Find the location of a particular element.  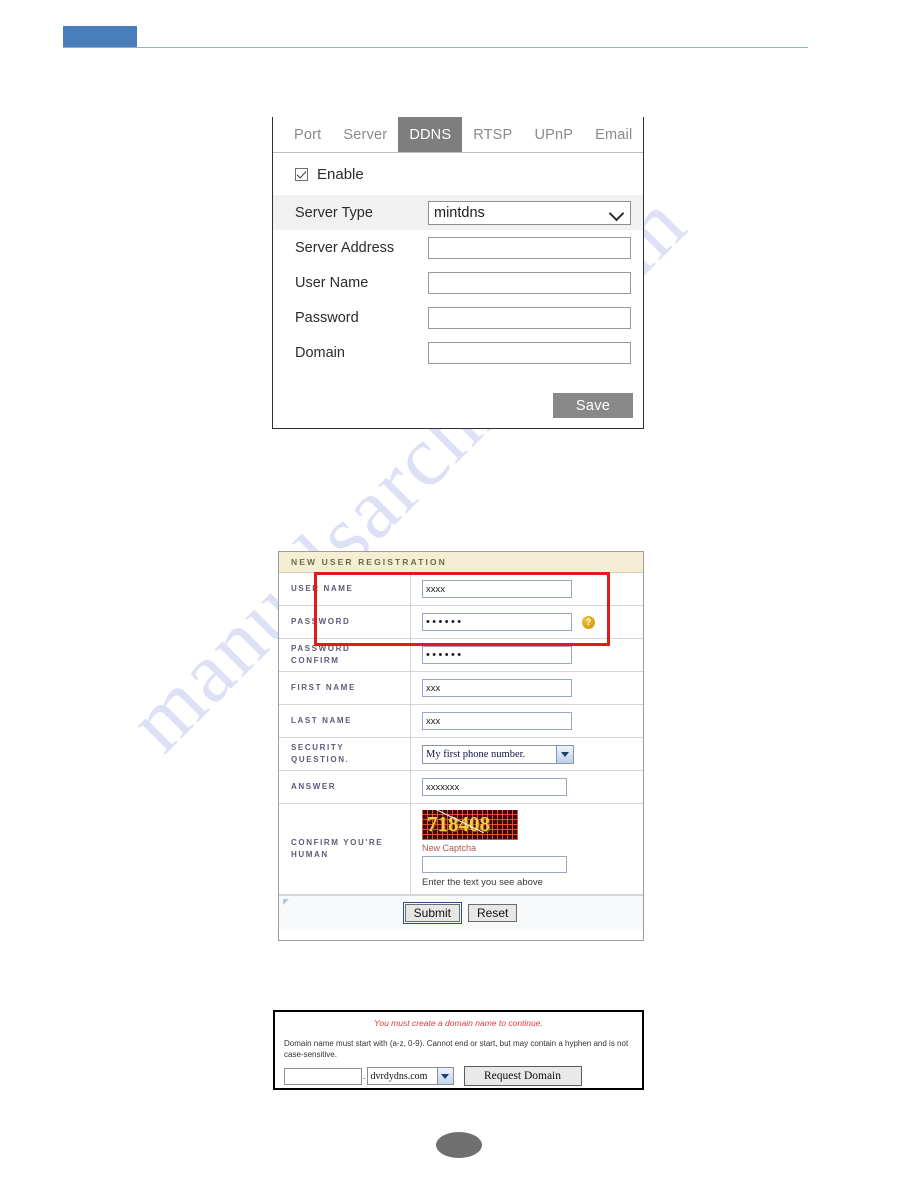

new-captcha-link: New Captcha is located at coordinates (449, 848).